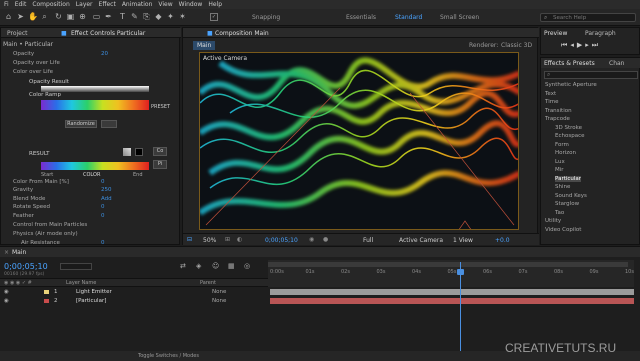 The height and width of the screenshot is (361, 640). Describe the element at coordinates (108, 33) in the screenshot. I see `tab-effect-controls: Effect Controls Particular` at that location.